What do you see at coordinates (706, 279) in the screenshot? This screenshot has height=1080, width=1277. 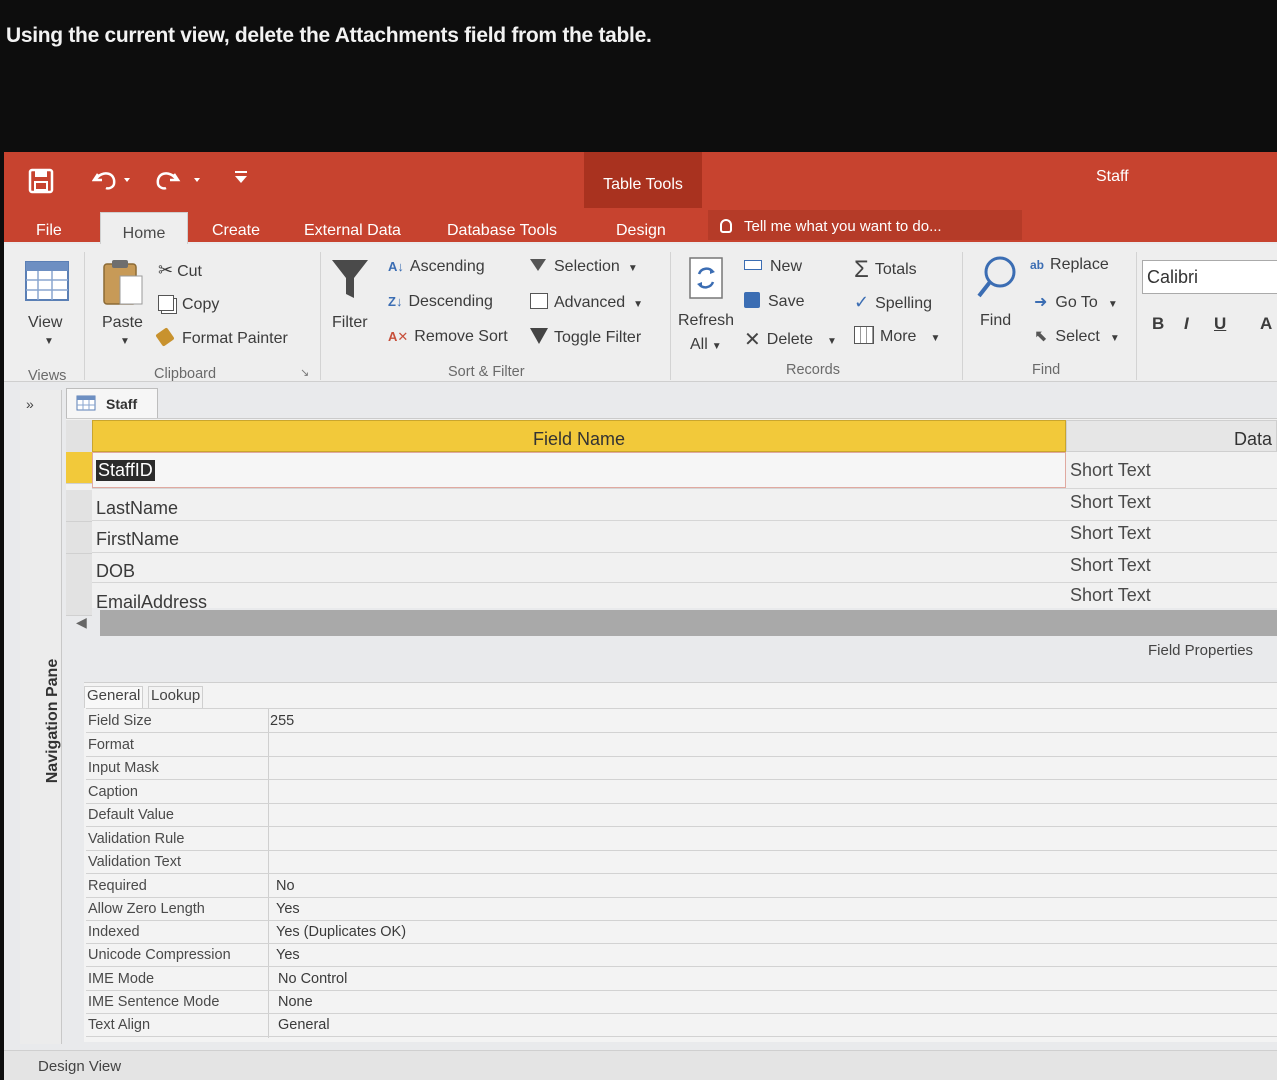 I see `refresh-icon` at bounding box center [706, 279].